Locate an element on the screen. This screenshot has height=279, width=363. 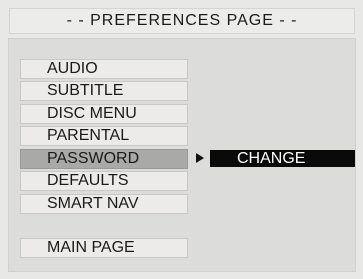
menu-item-label: PARENTAL is located at coordinates (88, 135).